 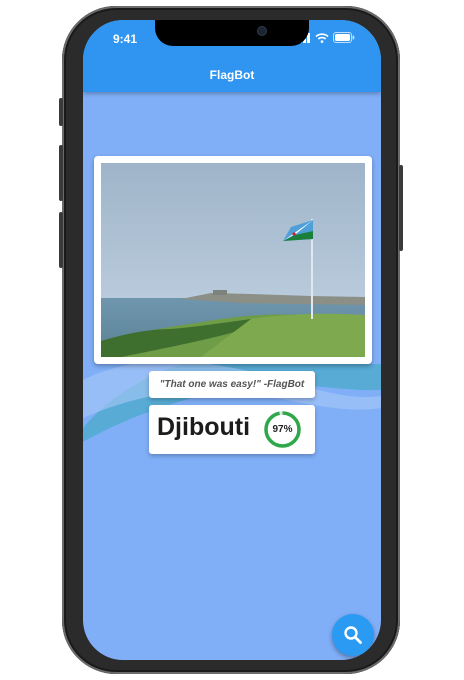 What do you see at coordinates (61, 112) in the screenshot?
I see `mute-switch` at bounding box center [61, 112].